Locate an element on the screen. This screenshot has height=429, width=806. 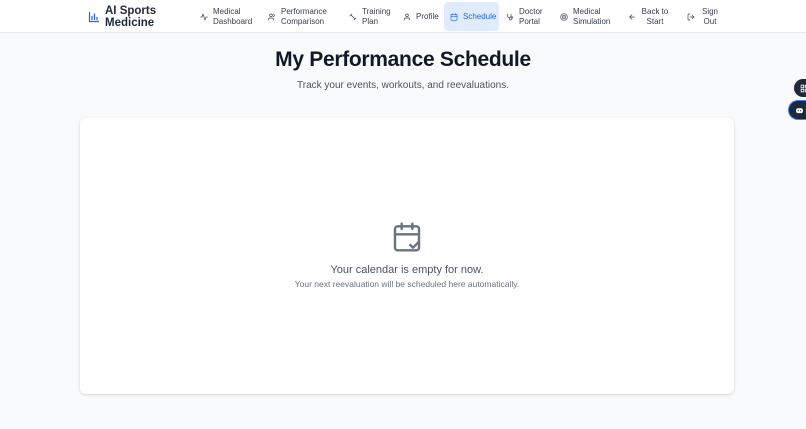
floating-chatbot-button is located at coordinates (797, 110).